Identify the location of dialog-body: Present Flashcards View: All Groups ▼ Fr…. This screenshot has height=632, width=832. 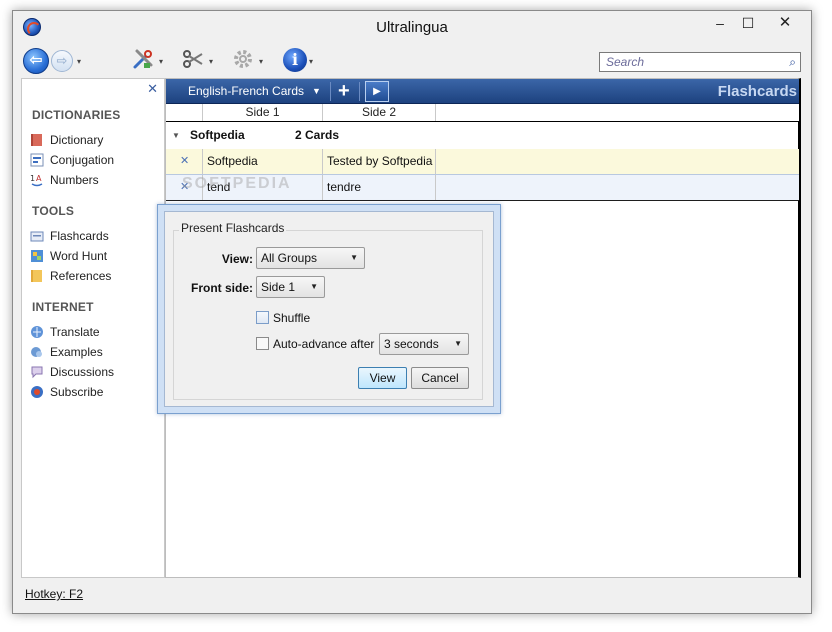
(329, 309).